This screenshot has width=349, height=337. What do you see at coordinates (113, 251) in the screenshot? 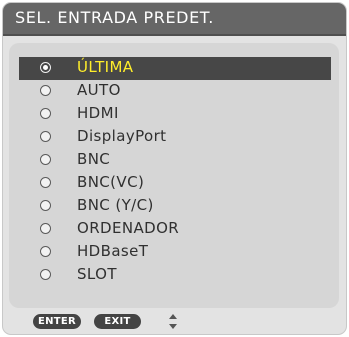
I see `option-label: HDBaseT` at bounding box center [113, 251].